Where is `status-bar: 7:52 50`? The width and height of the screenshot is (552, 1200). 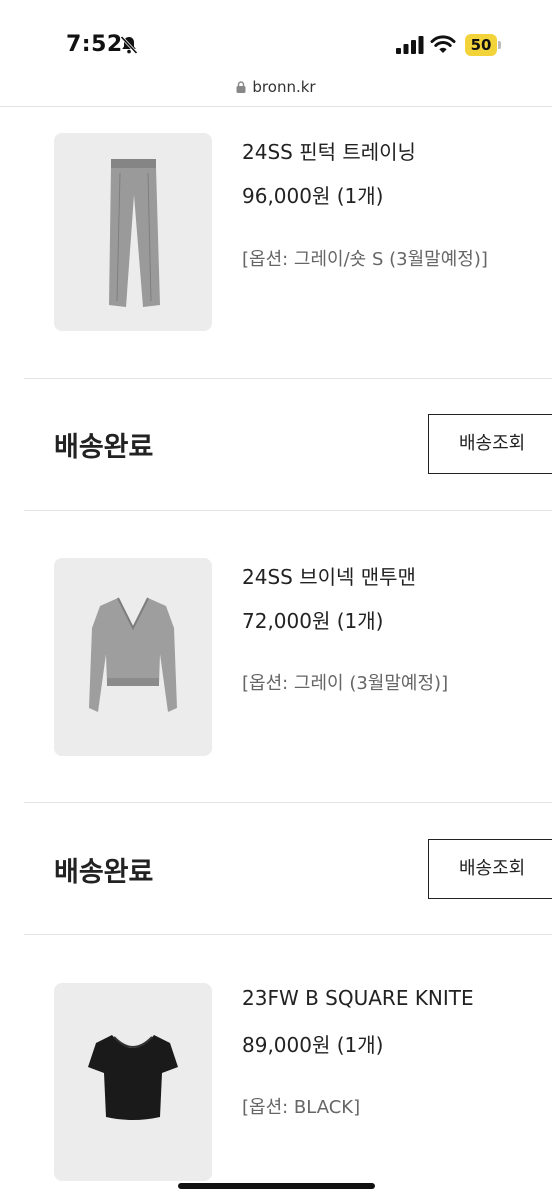 status-bar: 7:52 50 is located at coordinates (276, 35).